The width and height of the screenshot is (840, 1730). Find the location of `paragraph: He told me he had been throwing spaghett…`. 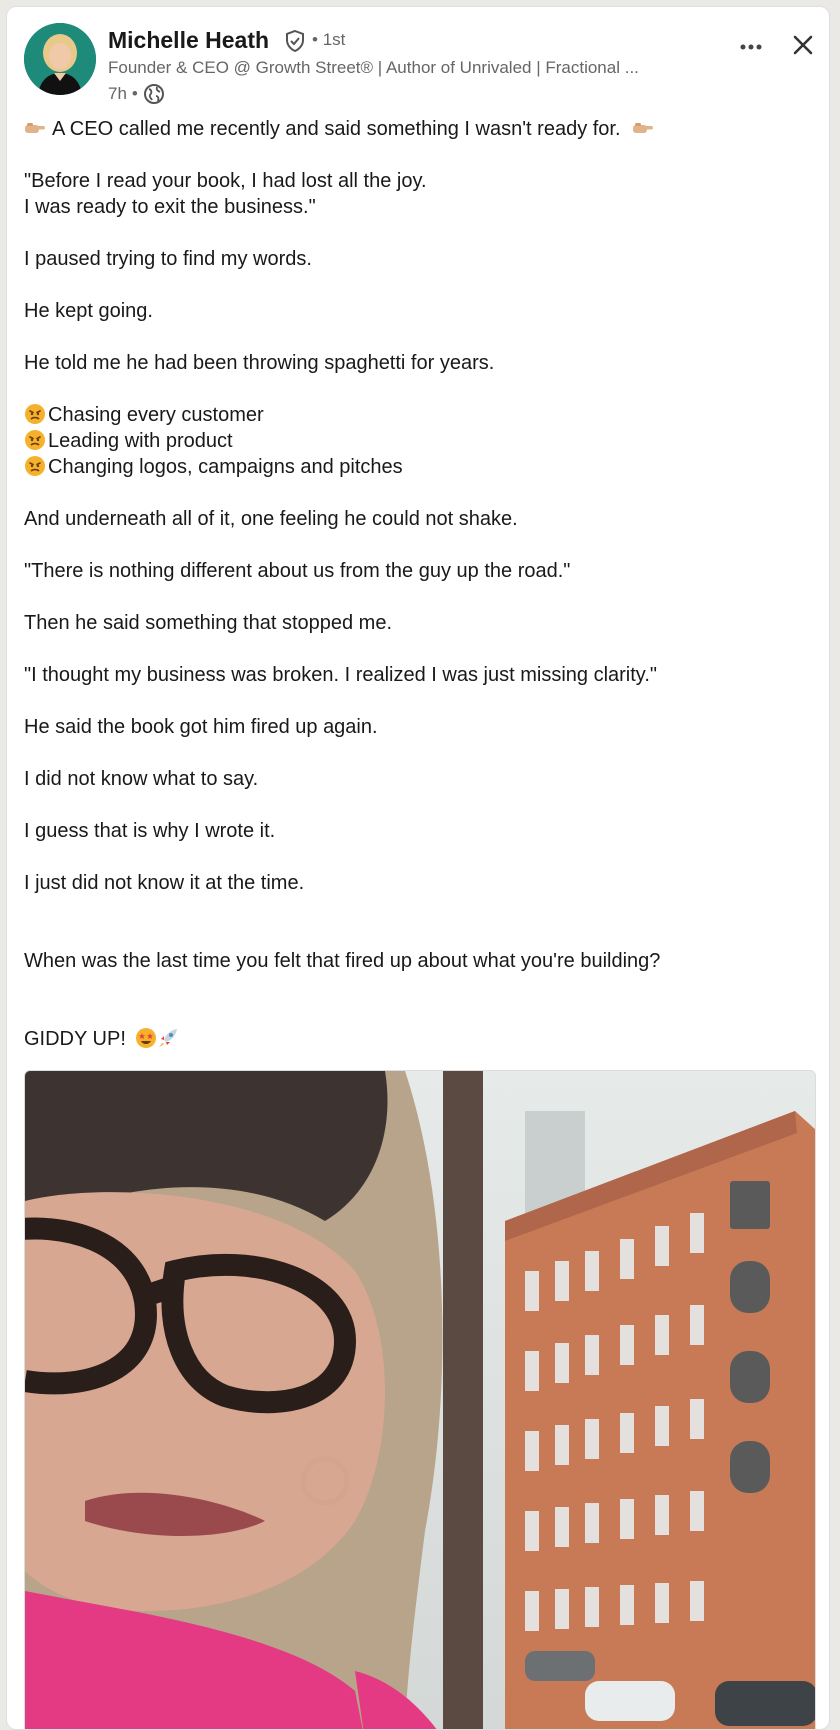

paragraph: He told me he had been throwing spaghett… is located at coordinates (259, 363).